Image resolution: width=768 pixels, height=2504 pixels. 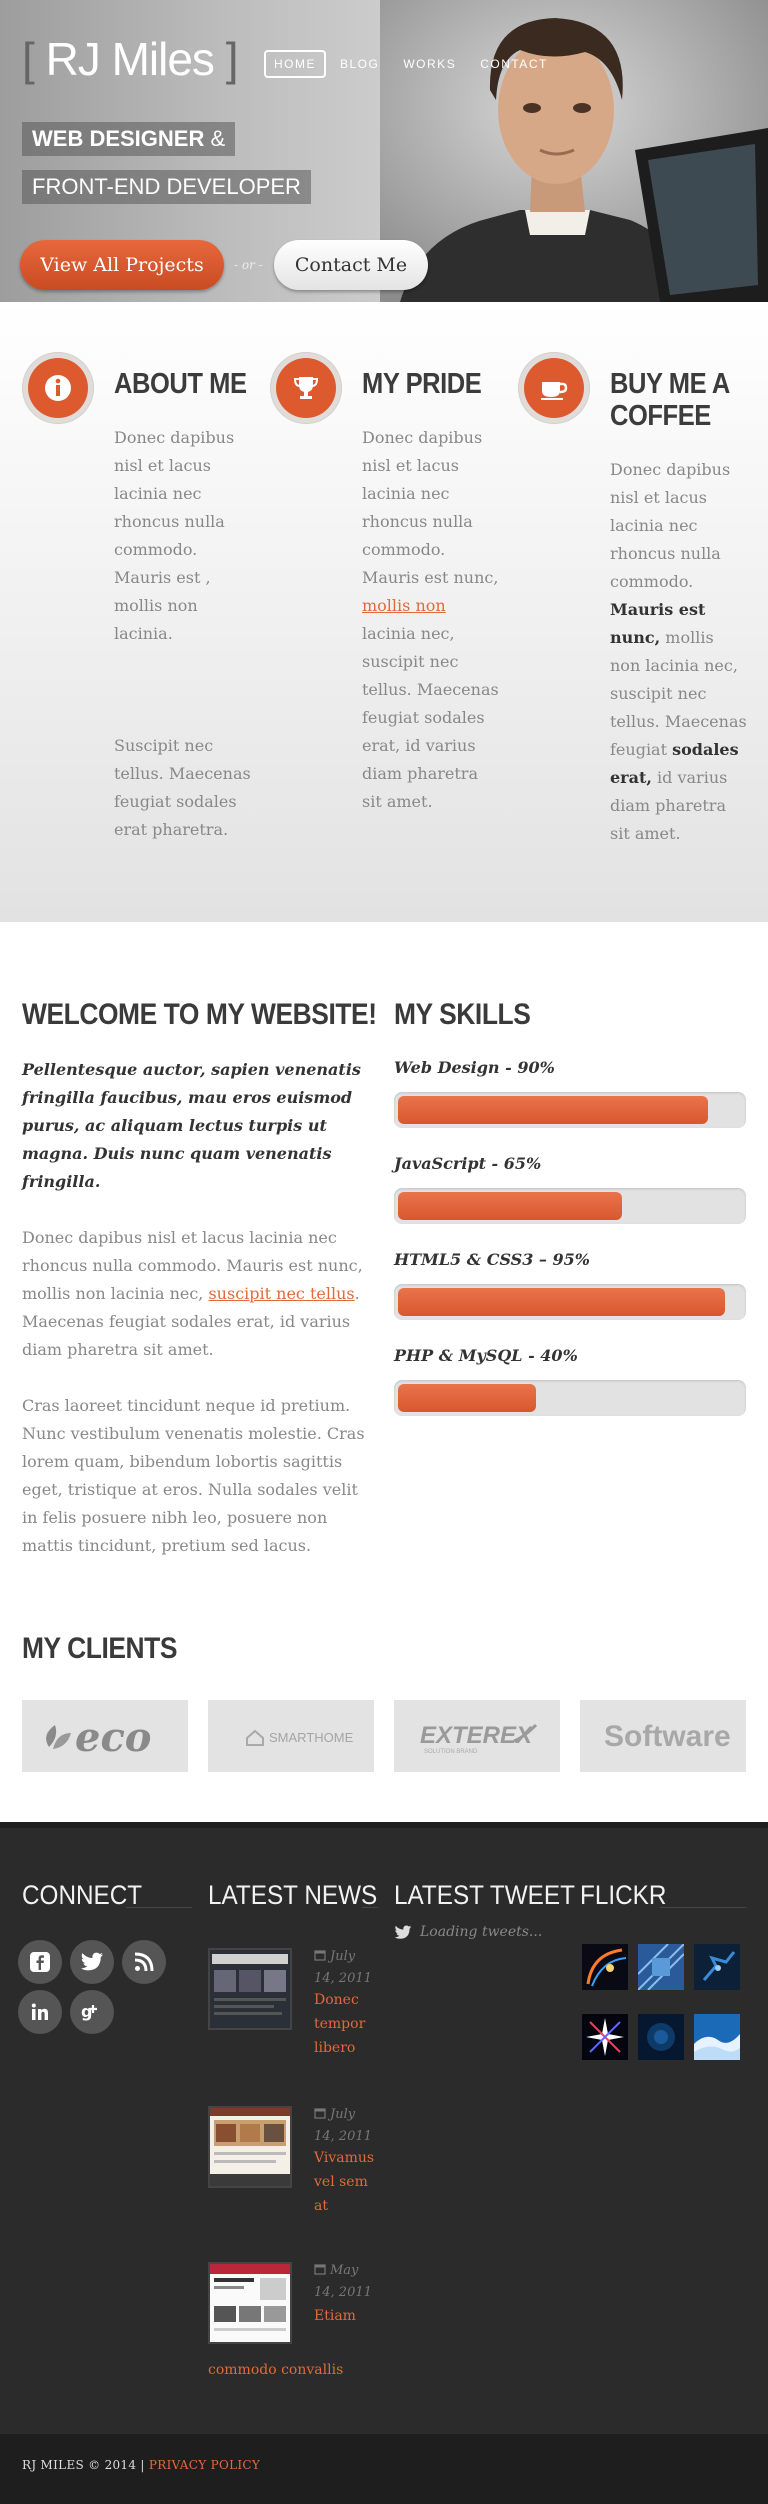 What do you see at coordinates (82, 1895) in the screenshot?
I see `connect-title: CONNECT` at bounding box center [82, 1895].